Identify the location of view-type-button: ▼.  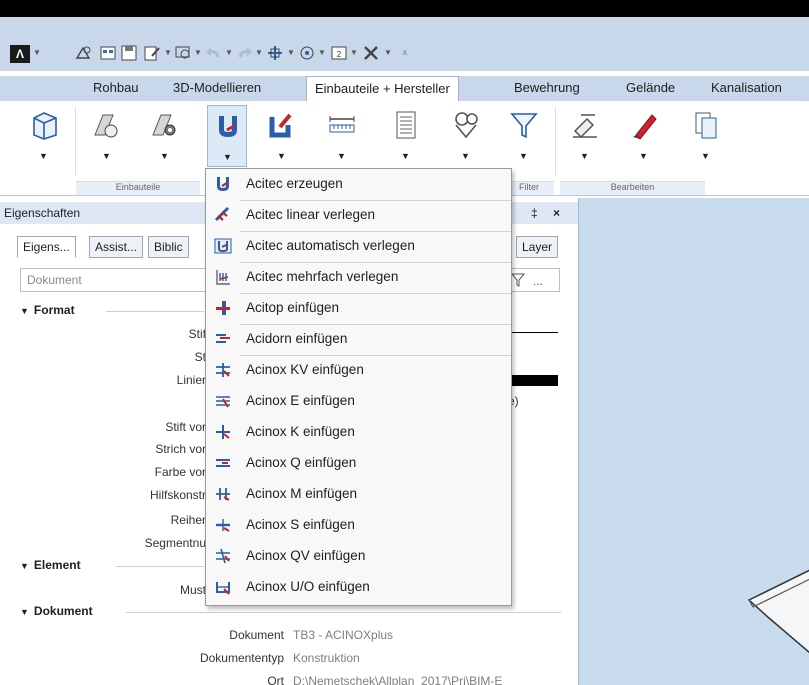
(44, 136).